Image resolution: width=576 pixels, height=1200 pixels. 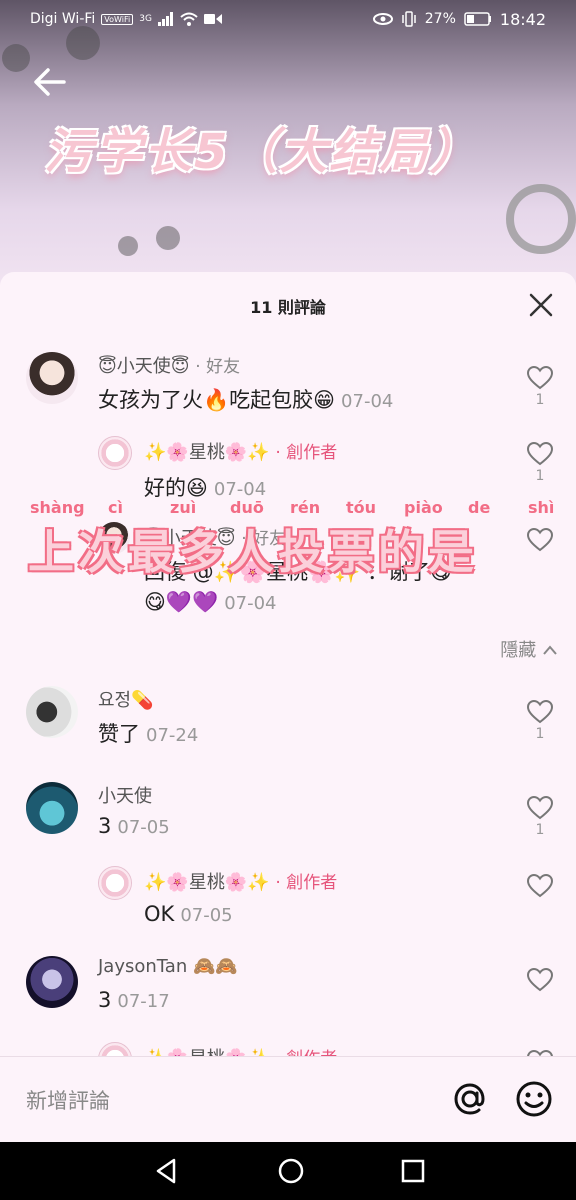 What do you see at coordinates (253, 552) in the screenshot?
I see `overlay-hanzi: 上次最多人投票的是` at bounding box center [253, 552].